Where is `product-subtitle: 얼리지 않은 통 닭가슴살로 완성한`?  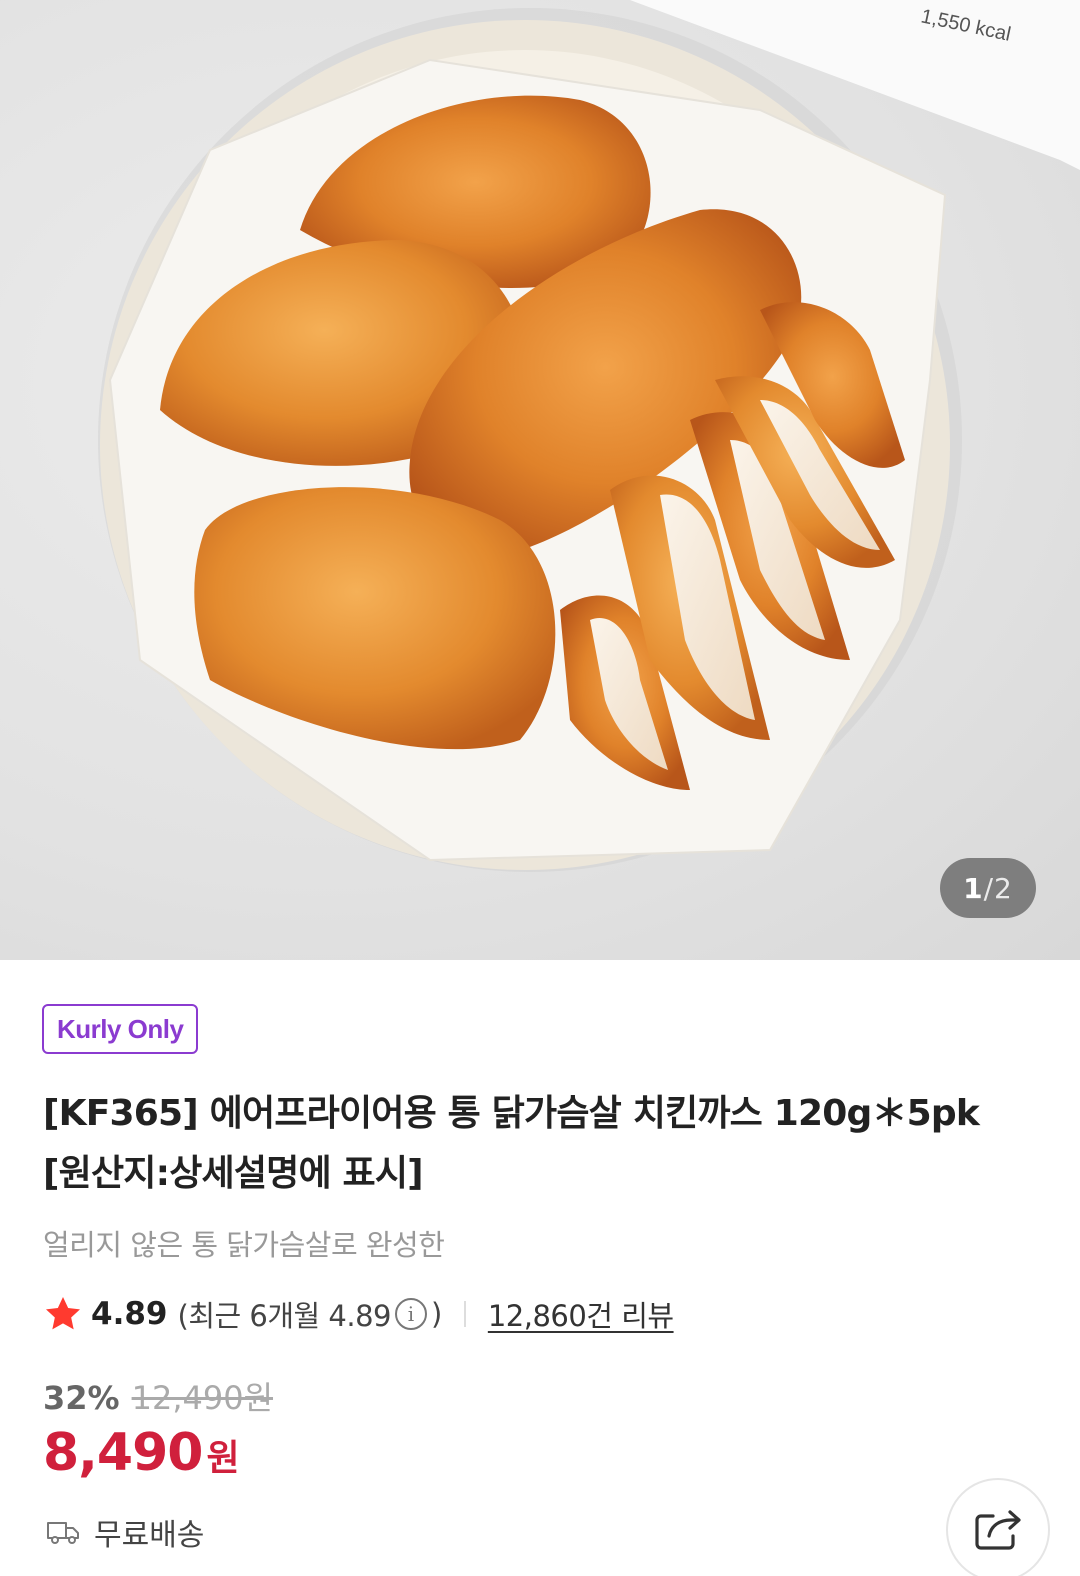
product-subtitle: 얼리지 않은 통 닭가슴살로 완성한 is located at coordinates (244, 1245).